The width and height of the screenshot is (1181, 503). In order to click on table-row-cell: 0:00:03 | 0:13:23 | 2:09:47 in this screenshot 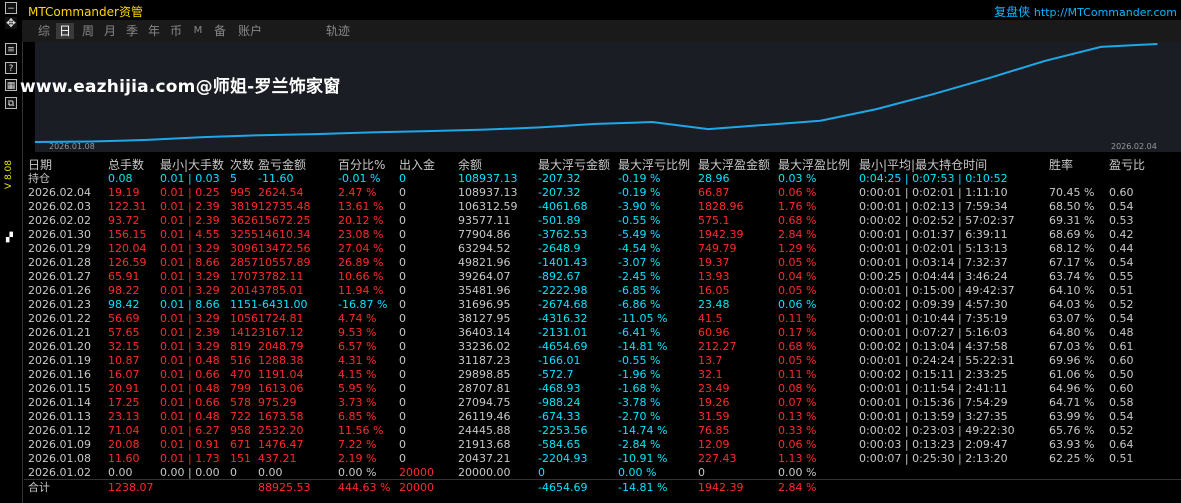, I will do `click(933, 444)`.